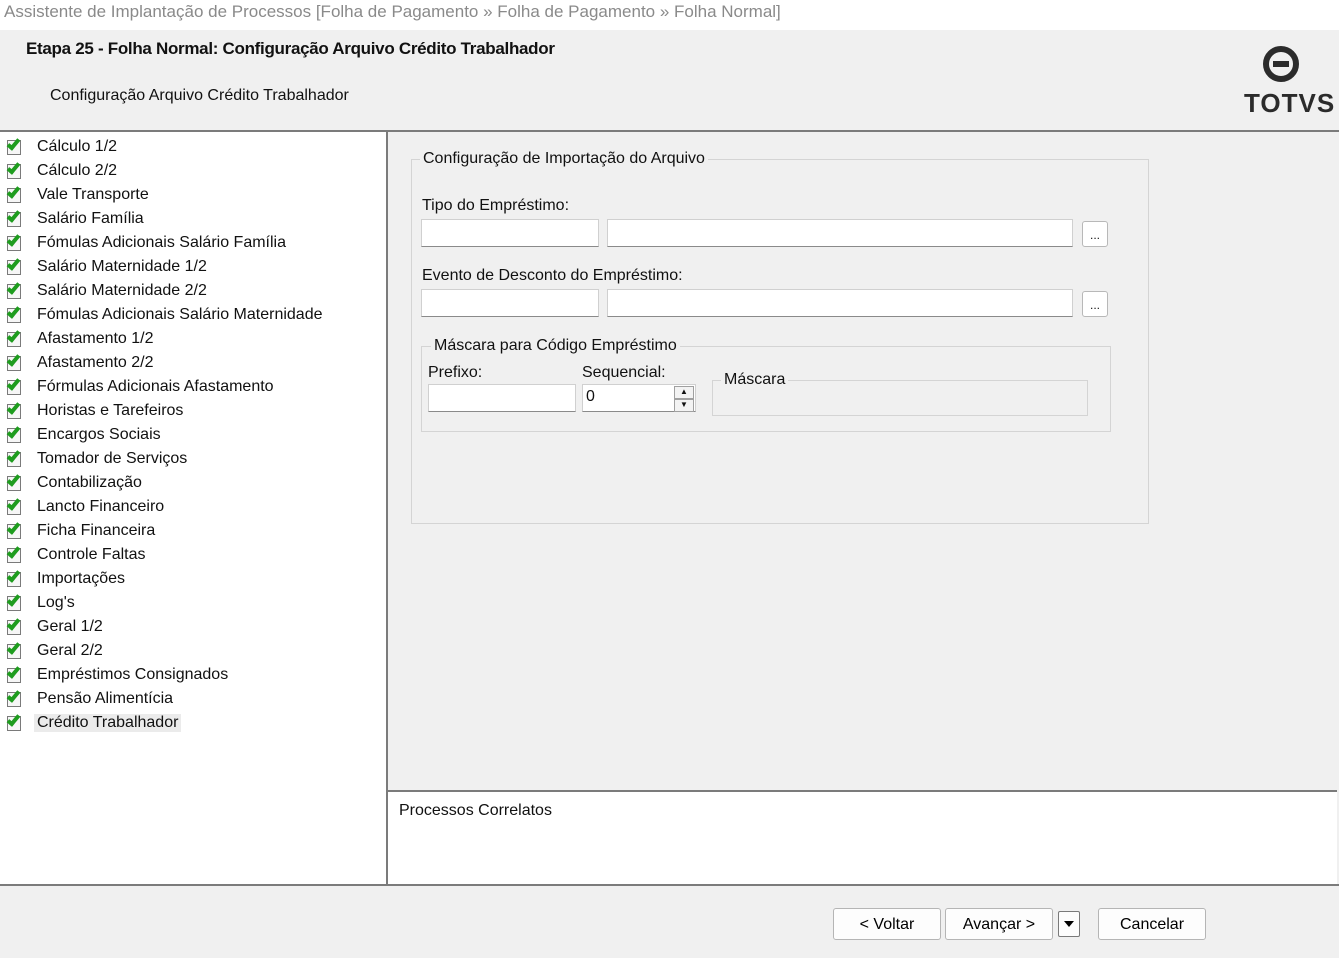 Image resolution: width=1339 pixels, height=958 pixels. What do you see at coordinates (90, 218) in the screenshot?
I see `step-item-label: Salário Família` at bounding box center [90, 218].